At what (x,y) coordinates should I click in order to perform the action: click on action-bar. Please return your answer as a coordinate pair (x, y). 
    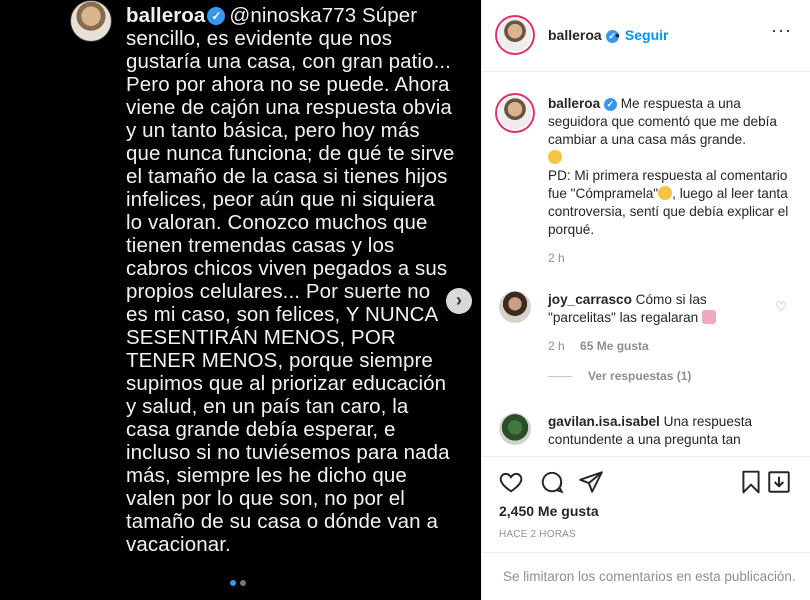
    Looking at the image, I should click on (646, 482).